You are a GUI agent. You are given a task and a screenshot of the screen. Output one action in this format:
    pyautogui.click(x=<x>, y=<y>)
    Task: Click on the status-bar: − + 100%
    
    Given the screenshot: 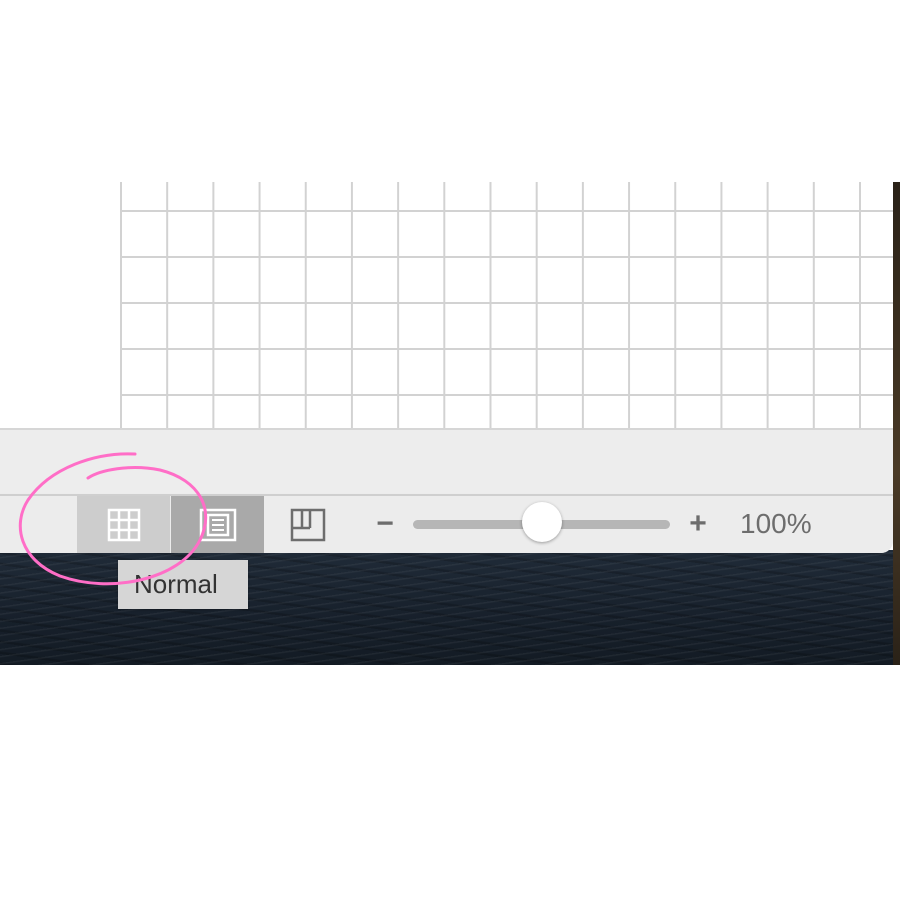 What is the action you would take?
    pyautogui.click(x=446, y=523)
    